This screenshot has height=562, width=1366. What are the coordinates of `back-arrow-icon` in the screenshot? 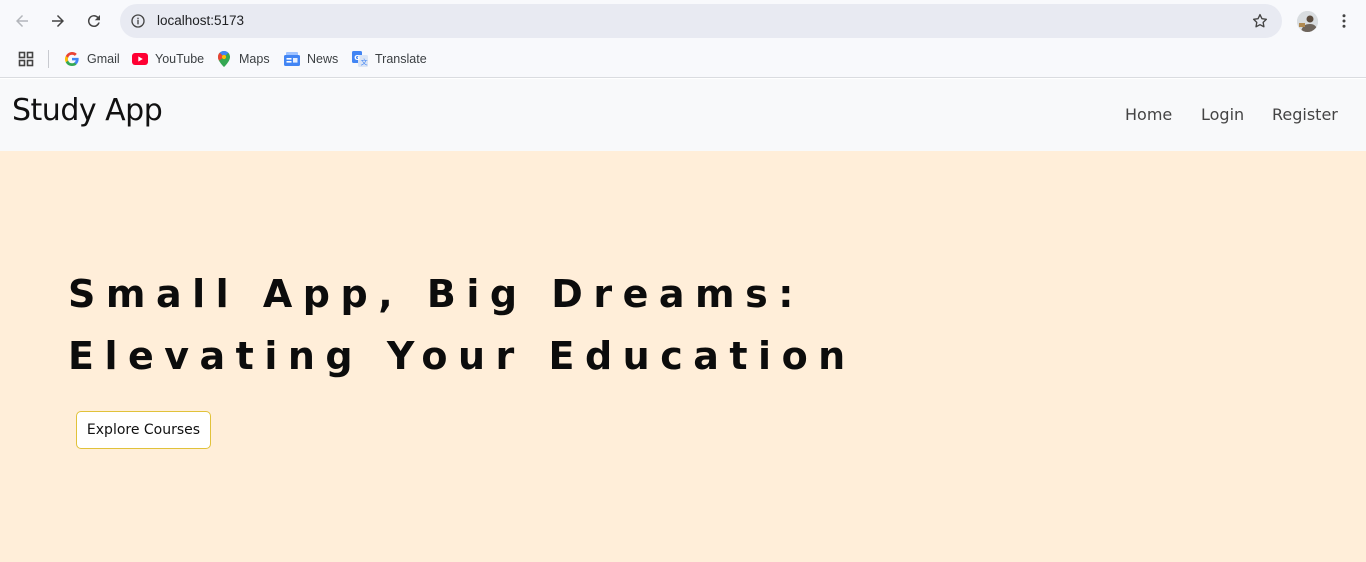 It's located at (22, 21).